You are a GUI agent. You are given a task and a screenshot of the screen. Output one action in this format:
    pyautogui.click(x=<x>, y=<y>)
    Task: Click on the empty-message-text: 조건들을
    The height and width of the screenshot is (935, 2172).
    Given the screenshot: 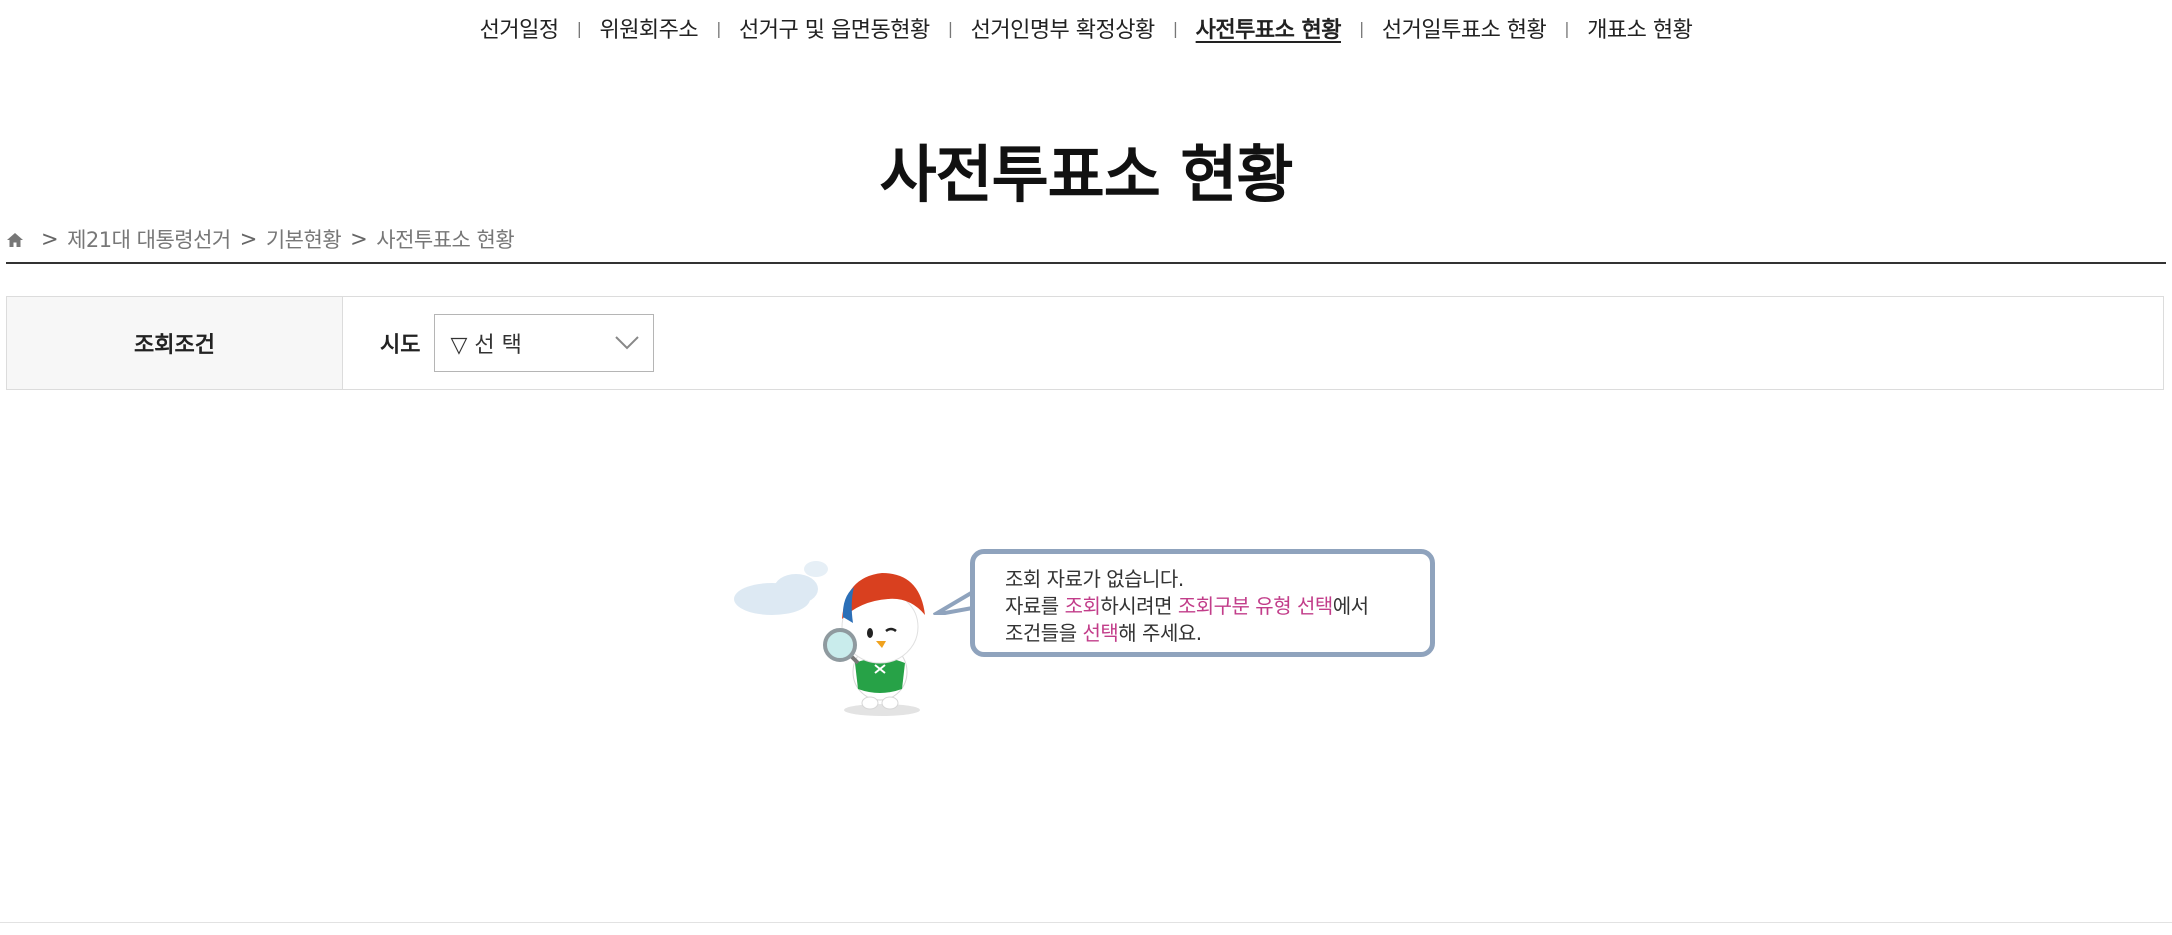 What is the action you would take?
    pyautogui.click(x=1044, y=633)
    